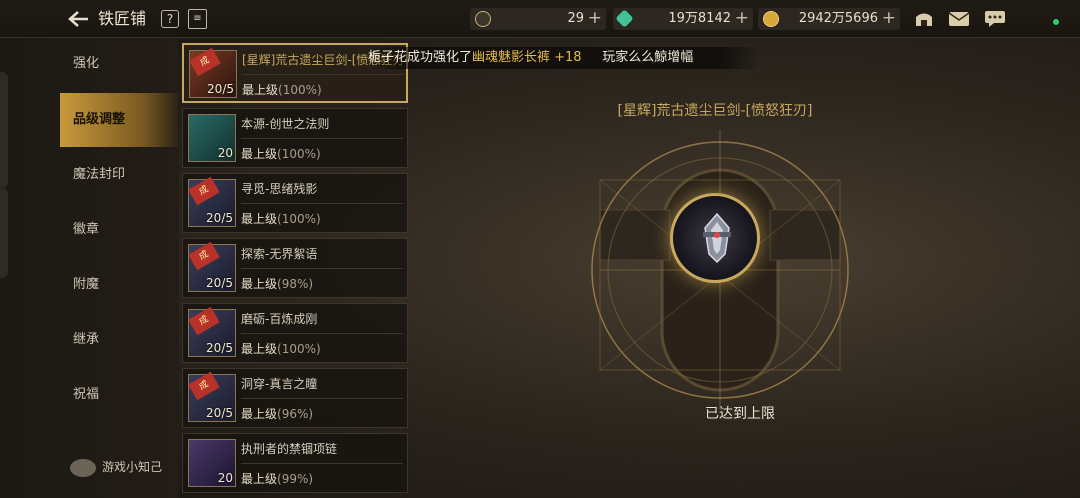 The image size is (1080, 498). What do you see at coordinates (420, 57) in the screenshot?
I see `notice-prefix: 栀子花成功强化了` at bounding box center [420, 57].